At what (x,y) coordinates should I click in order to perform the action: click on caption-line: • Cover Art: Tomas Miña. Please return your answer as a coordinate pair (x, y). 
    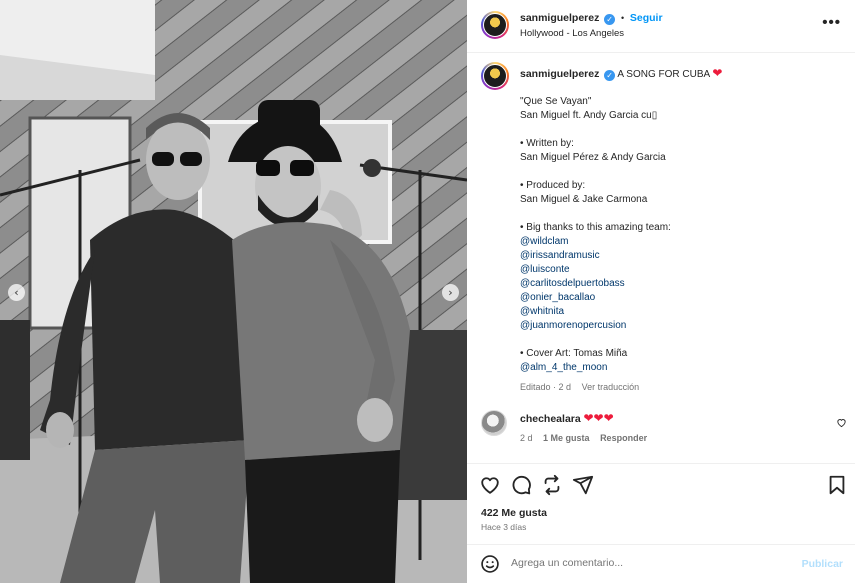
    Looking at the image, I should click on (574, 353).